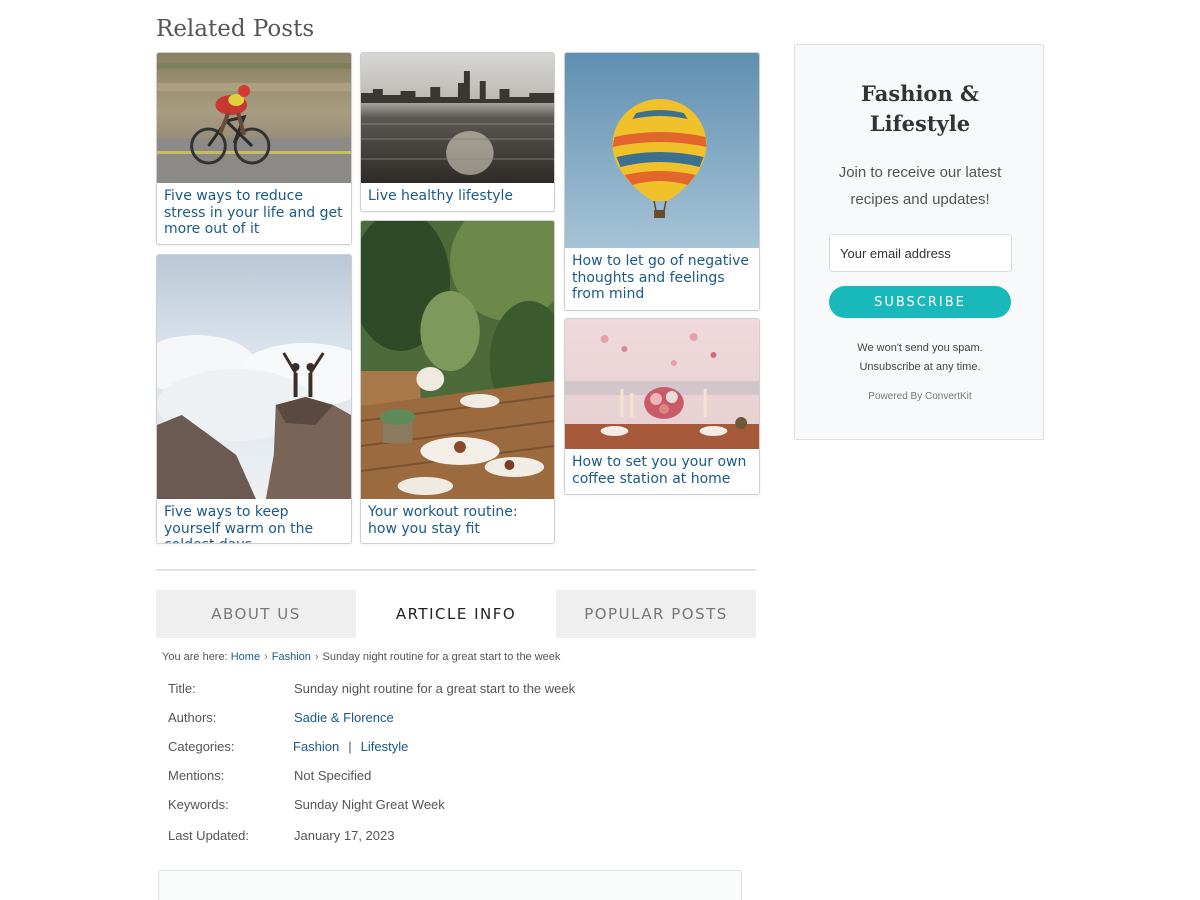 This screenshot has width=1200, height=900. What do you see at coordinates (333, 775) in the screenshot?
I see `info-value-mentions: Not Specified` at bounding box center [333, 775].